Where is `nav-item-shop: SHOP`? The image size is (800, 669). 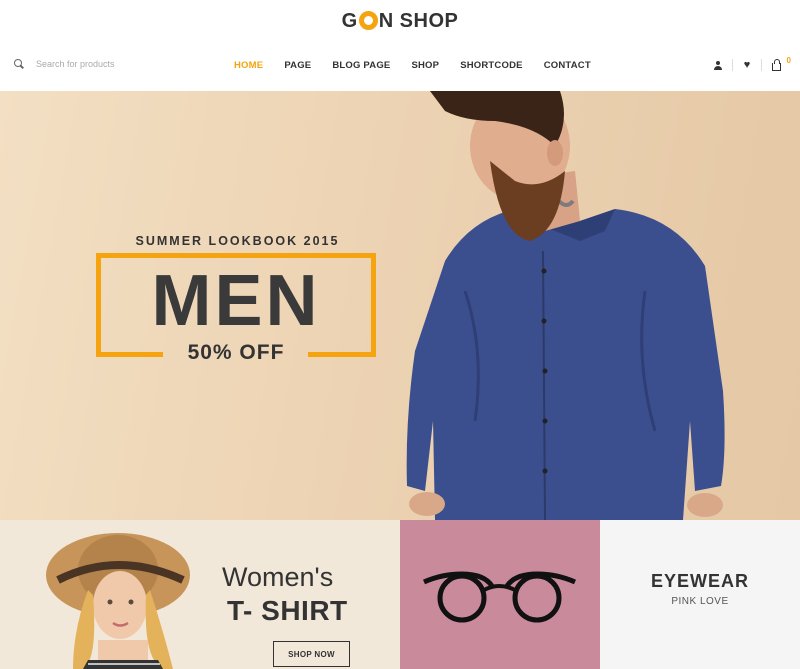 nav-item-shop: SHOP is located at coordinates (425, 65).